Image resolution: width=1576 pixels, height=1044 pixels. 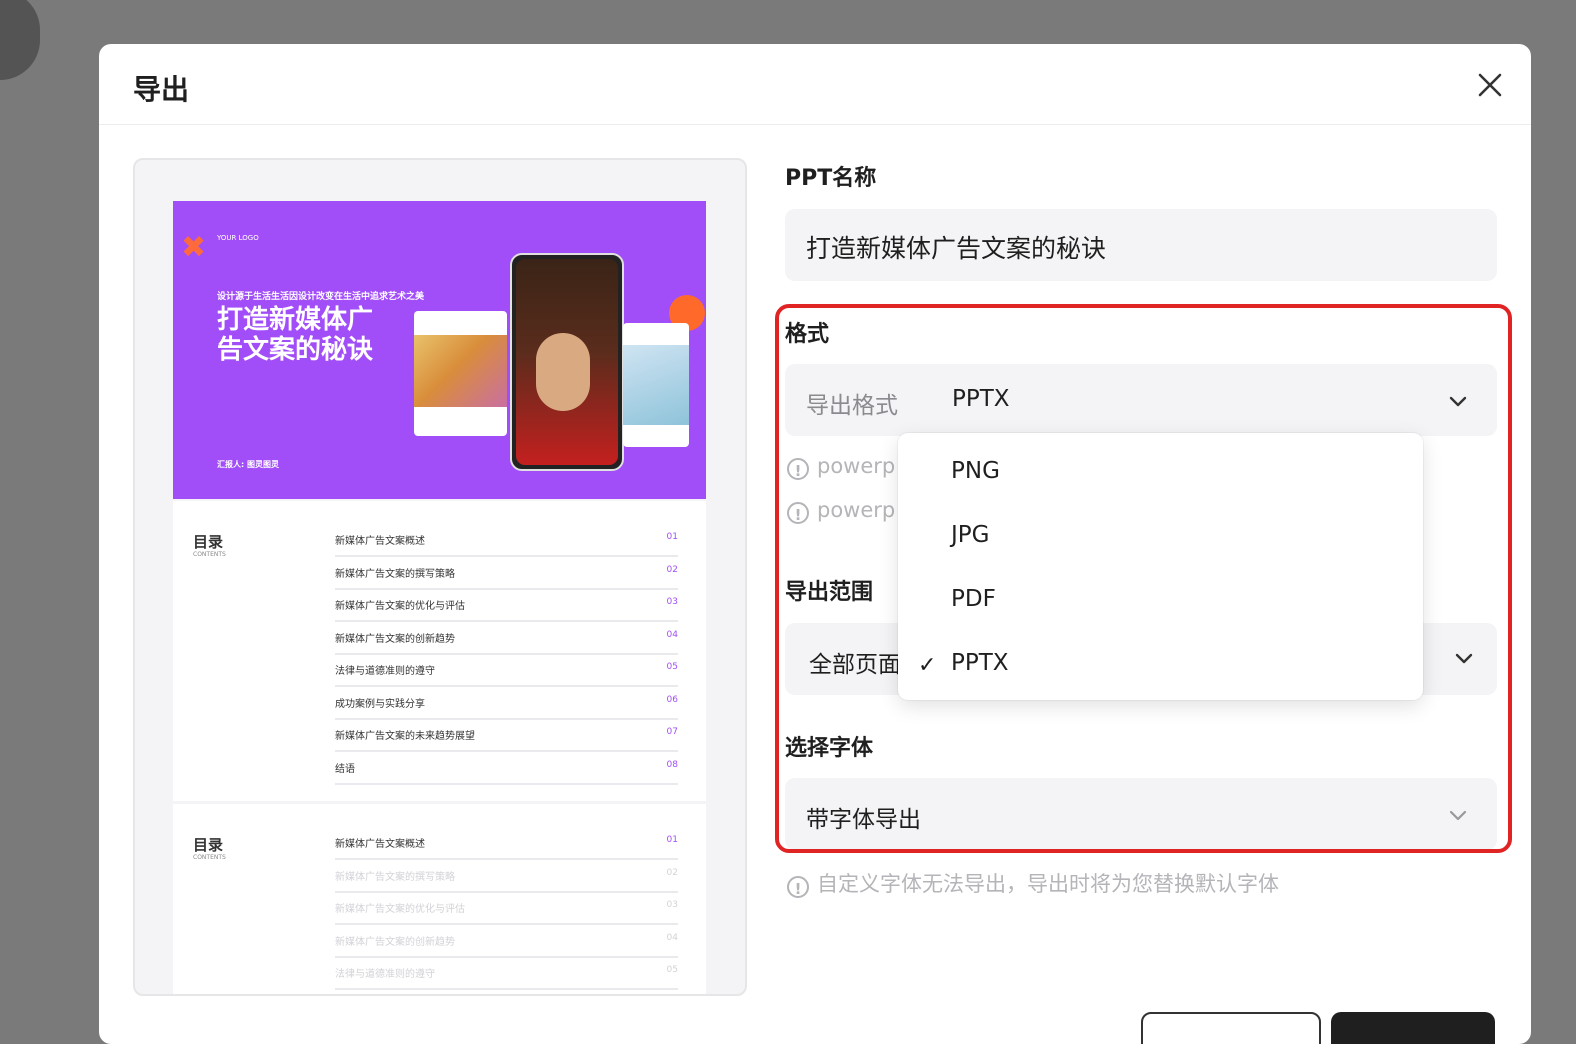 What do you see at coordinates (980, 663) in the screenshot?
I see `format-option-label: PPTX` at bounding box center [980, 663].